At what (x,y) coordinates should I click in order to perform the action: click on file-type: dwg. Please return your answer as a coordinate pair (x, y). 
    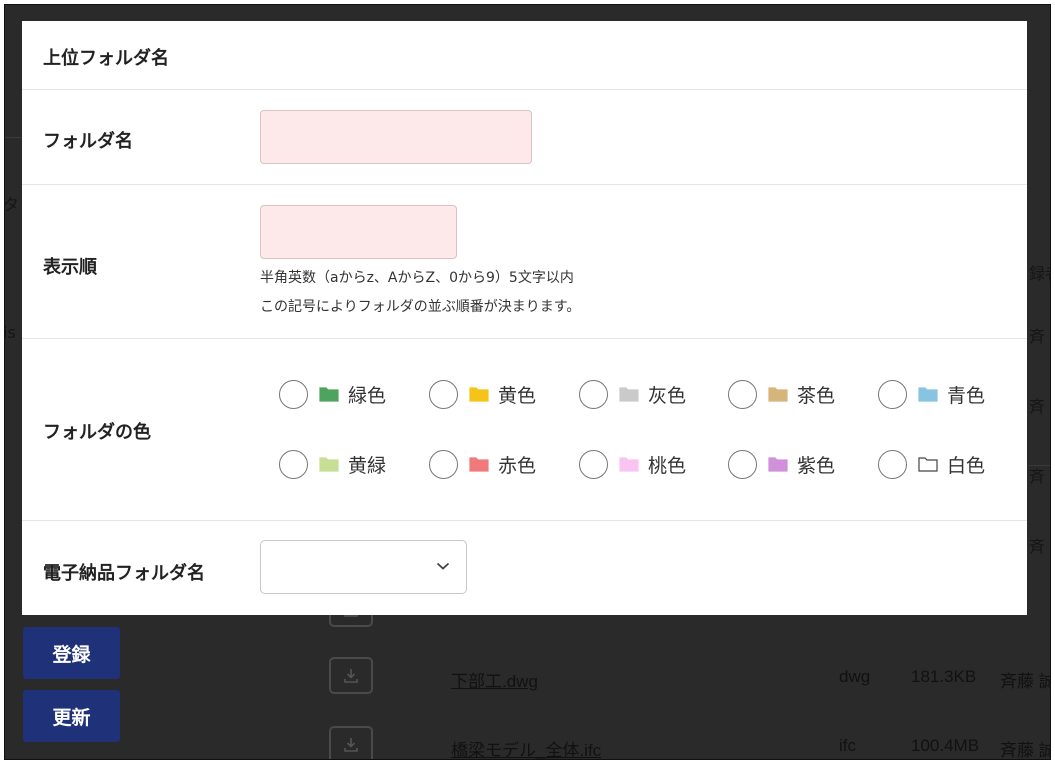
    Looking at the image, I should click on (855, 676).